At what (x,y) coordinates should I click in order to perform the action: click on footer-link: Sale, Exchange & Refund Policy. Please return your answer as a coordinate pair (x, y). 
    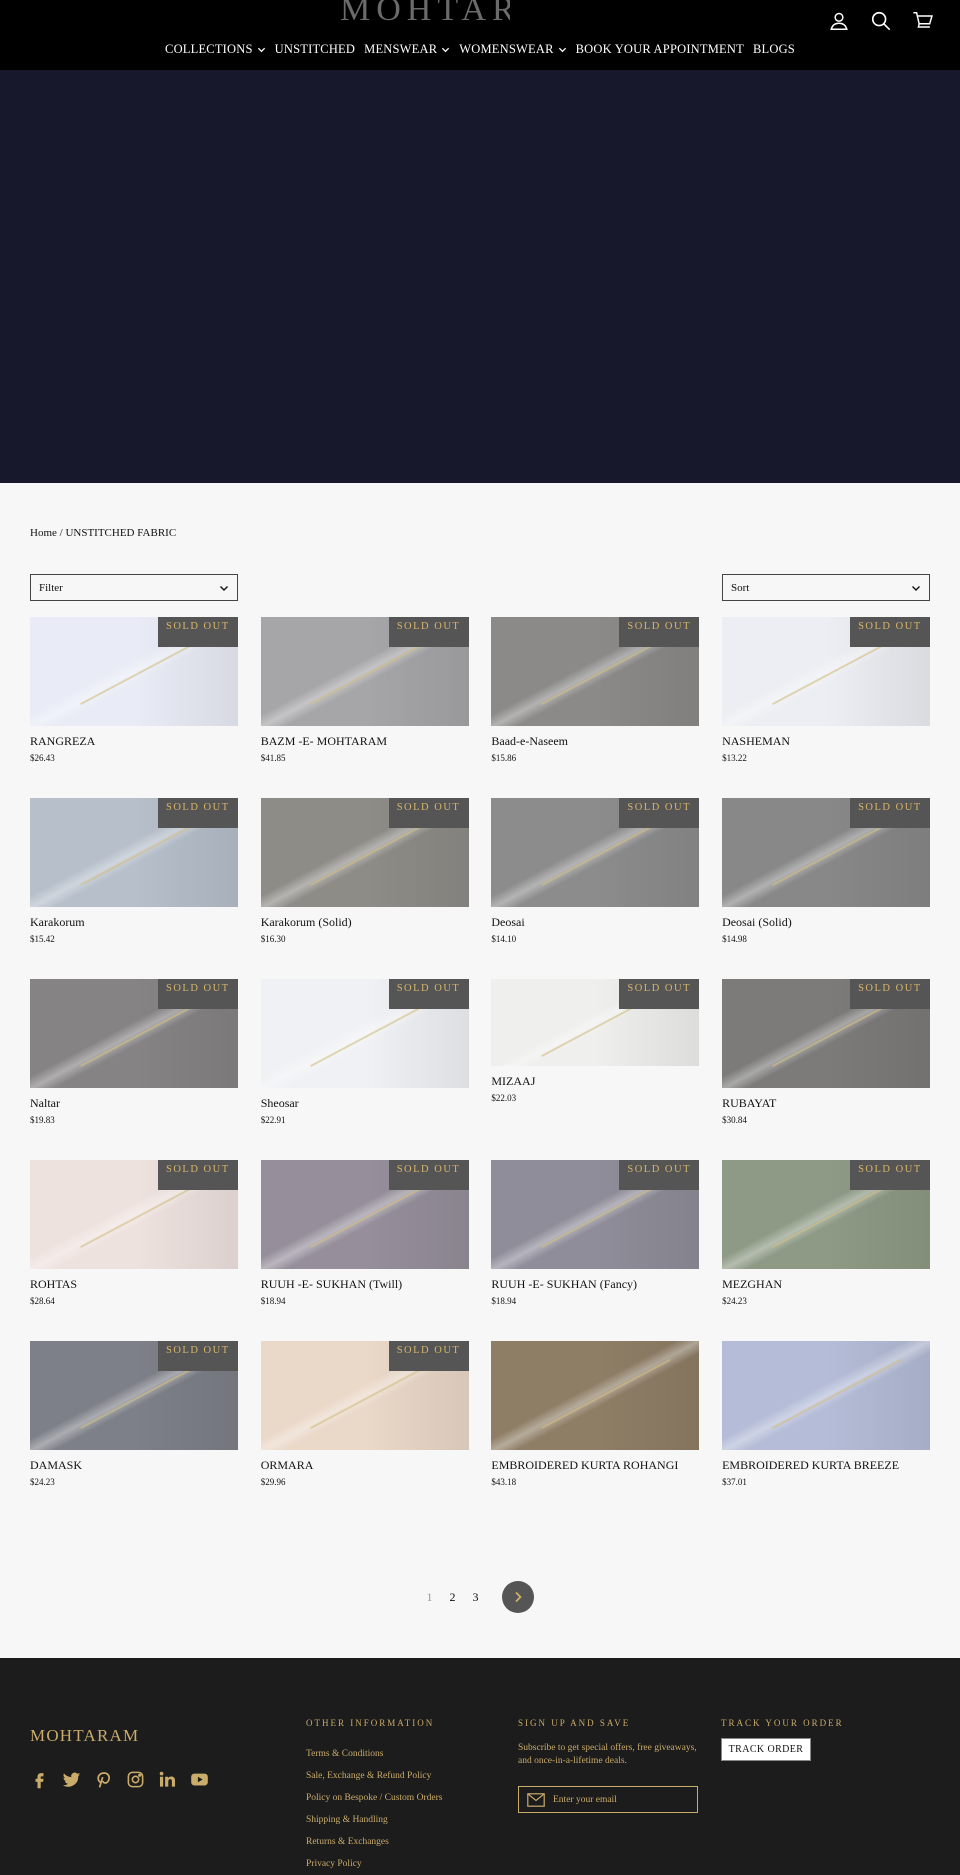
    Looking at the image, I should click on (374, 1776).